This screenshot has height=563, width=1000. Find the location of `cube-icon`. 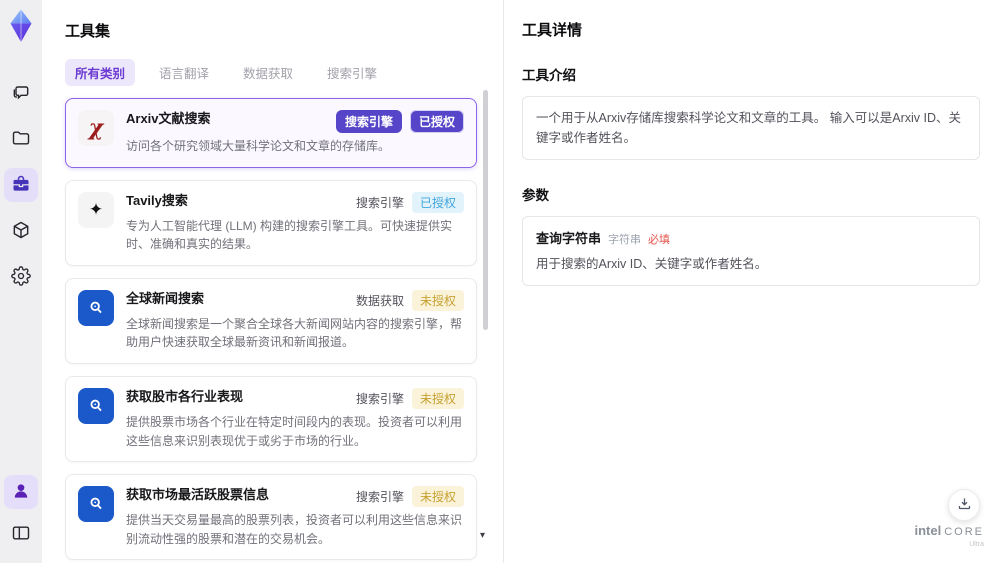

cube-icon is located at coordinates (21, 231).